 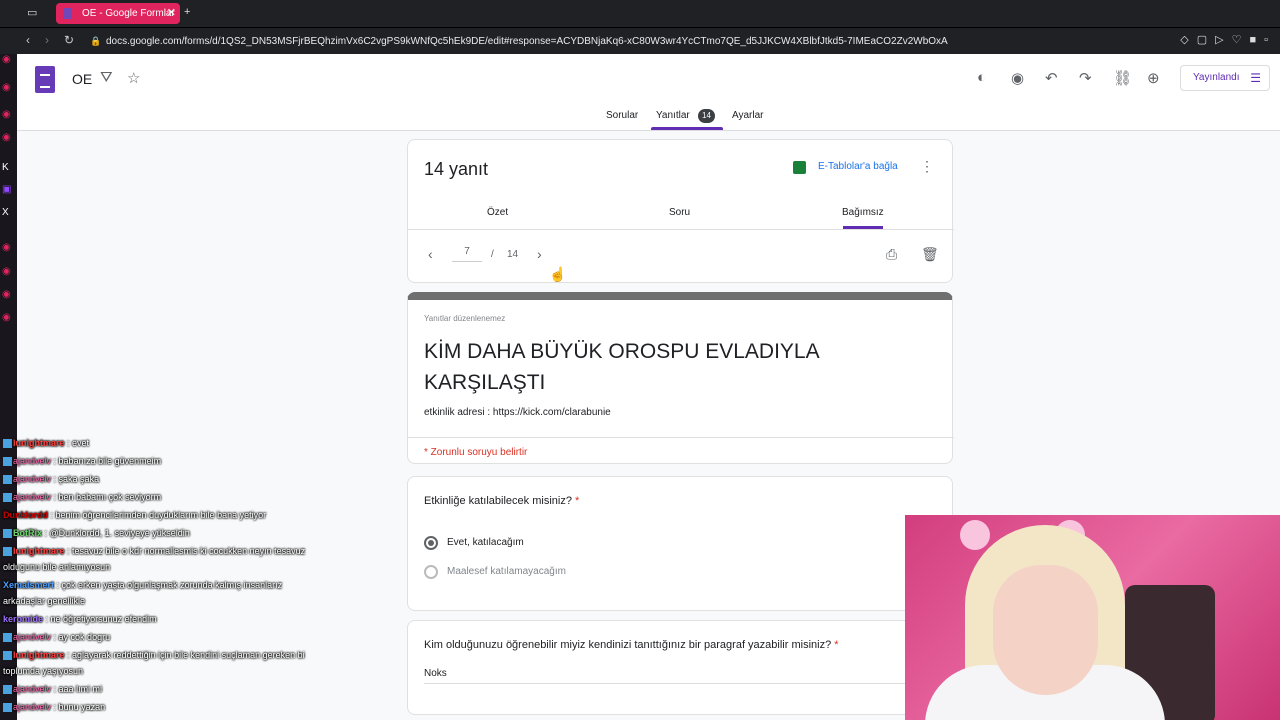 What do you see at coordinates (476, 452) in the screenshot?
I see `required-note: * Zorunlu soruyu belirtir` at bounding box center [476, 452].